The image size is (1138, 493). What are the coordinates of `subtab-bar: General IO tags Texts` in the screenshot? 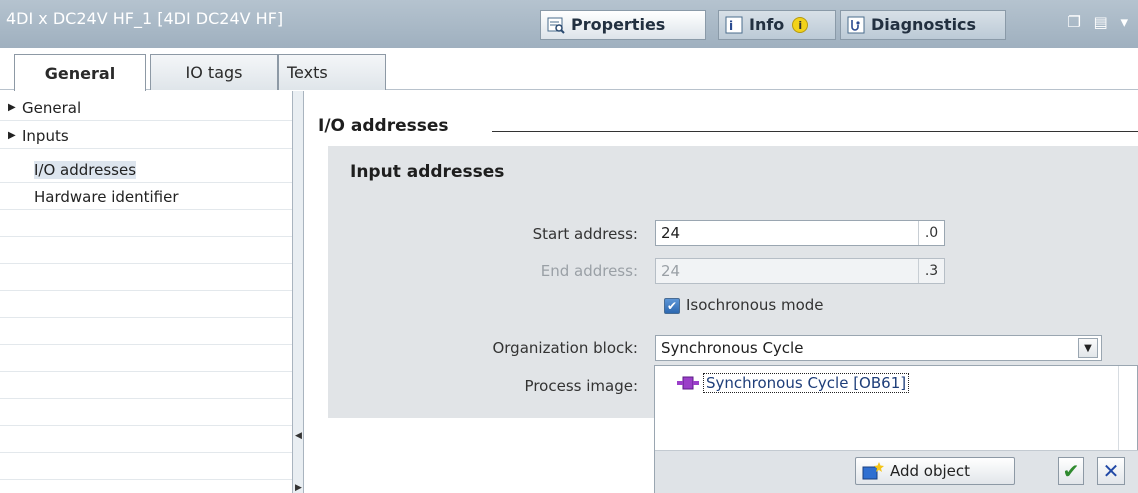 It's located at (569, 69).